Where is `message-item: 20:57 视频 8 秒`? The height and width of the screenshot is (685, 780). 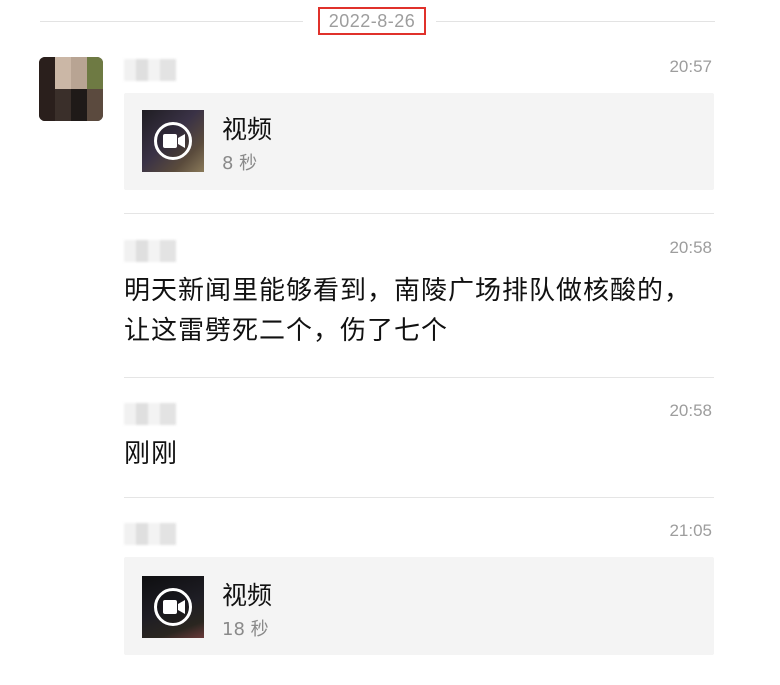 message-item: 20:57 视频 8 秒 is located at coordinates (419, 124).